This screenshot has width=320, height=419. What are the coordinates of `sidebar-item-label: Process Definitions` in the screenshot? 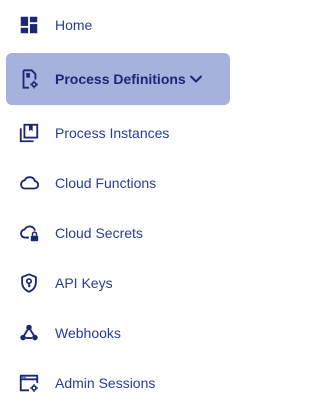 It's located at (120, 79).